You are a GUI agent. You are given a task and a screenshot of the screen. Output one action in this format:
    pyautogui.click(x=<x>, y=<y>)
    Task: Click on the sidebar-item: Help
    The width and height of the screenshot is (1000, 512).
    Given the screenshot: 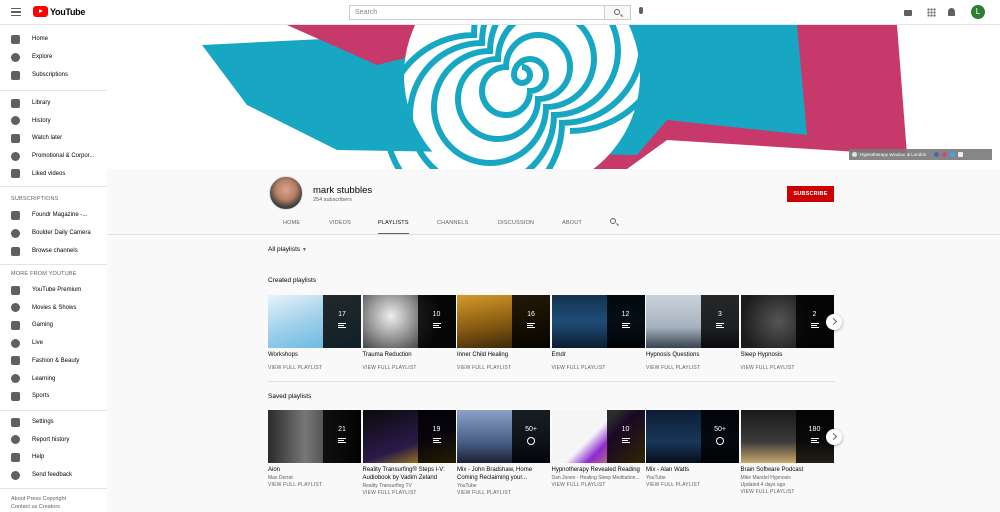 What is the action you would take?
    pyautogui.click(x=53, y=457)
    